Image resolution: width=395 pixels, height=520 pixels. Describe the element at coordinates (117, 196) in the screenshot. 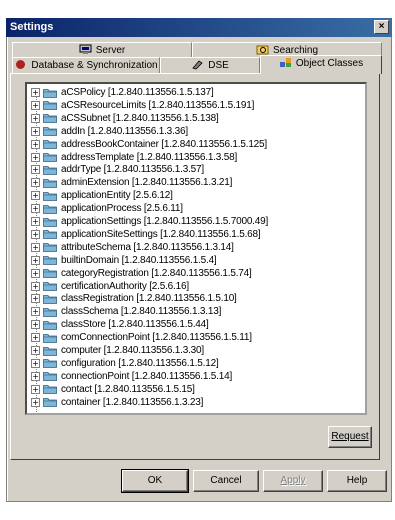

I see `tree-item-label: applicationEntity [2.5.6.12]` at that location.